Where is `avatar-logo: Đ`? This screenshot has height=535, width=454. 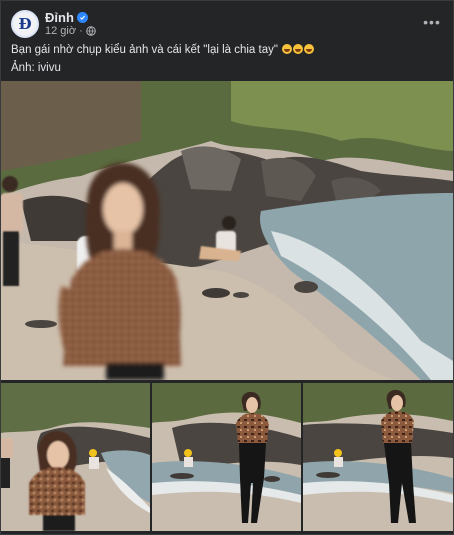
avatar-logo: Đ is located at coordinates (25, 24).